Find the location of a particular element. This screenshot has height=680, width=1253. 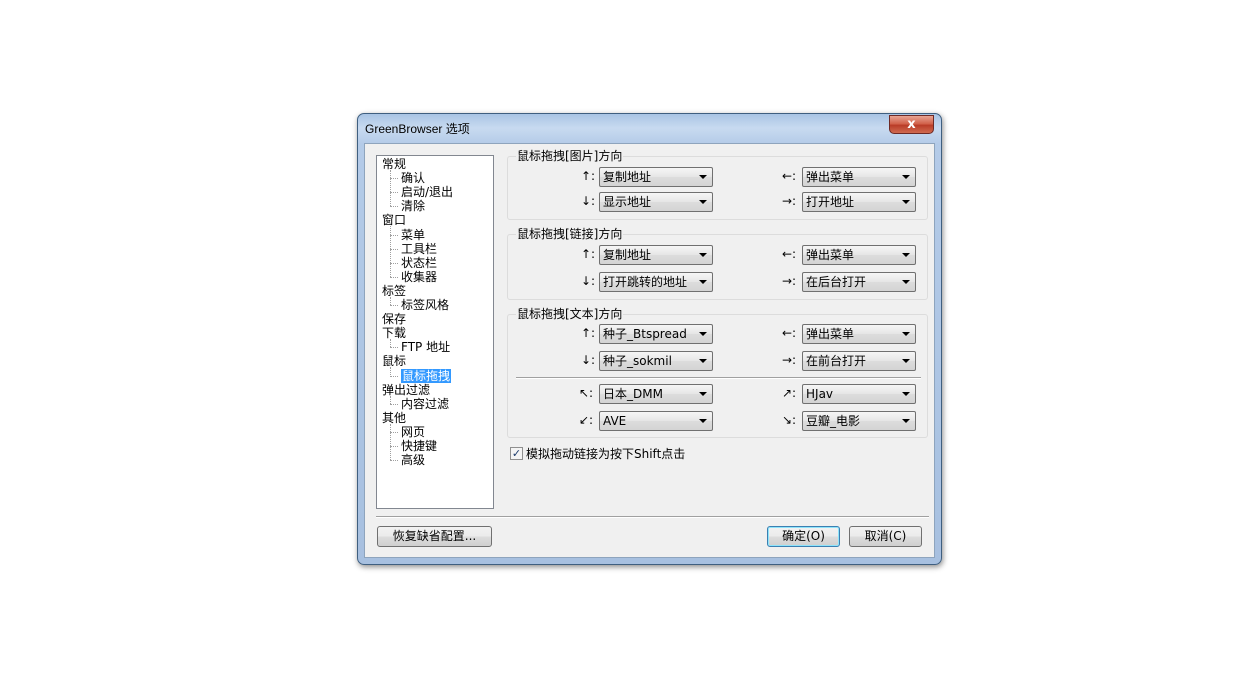

check-icon: ✓ is located at coordinates (516, 453).